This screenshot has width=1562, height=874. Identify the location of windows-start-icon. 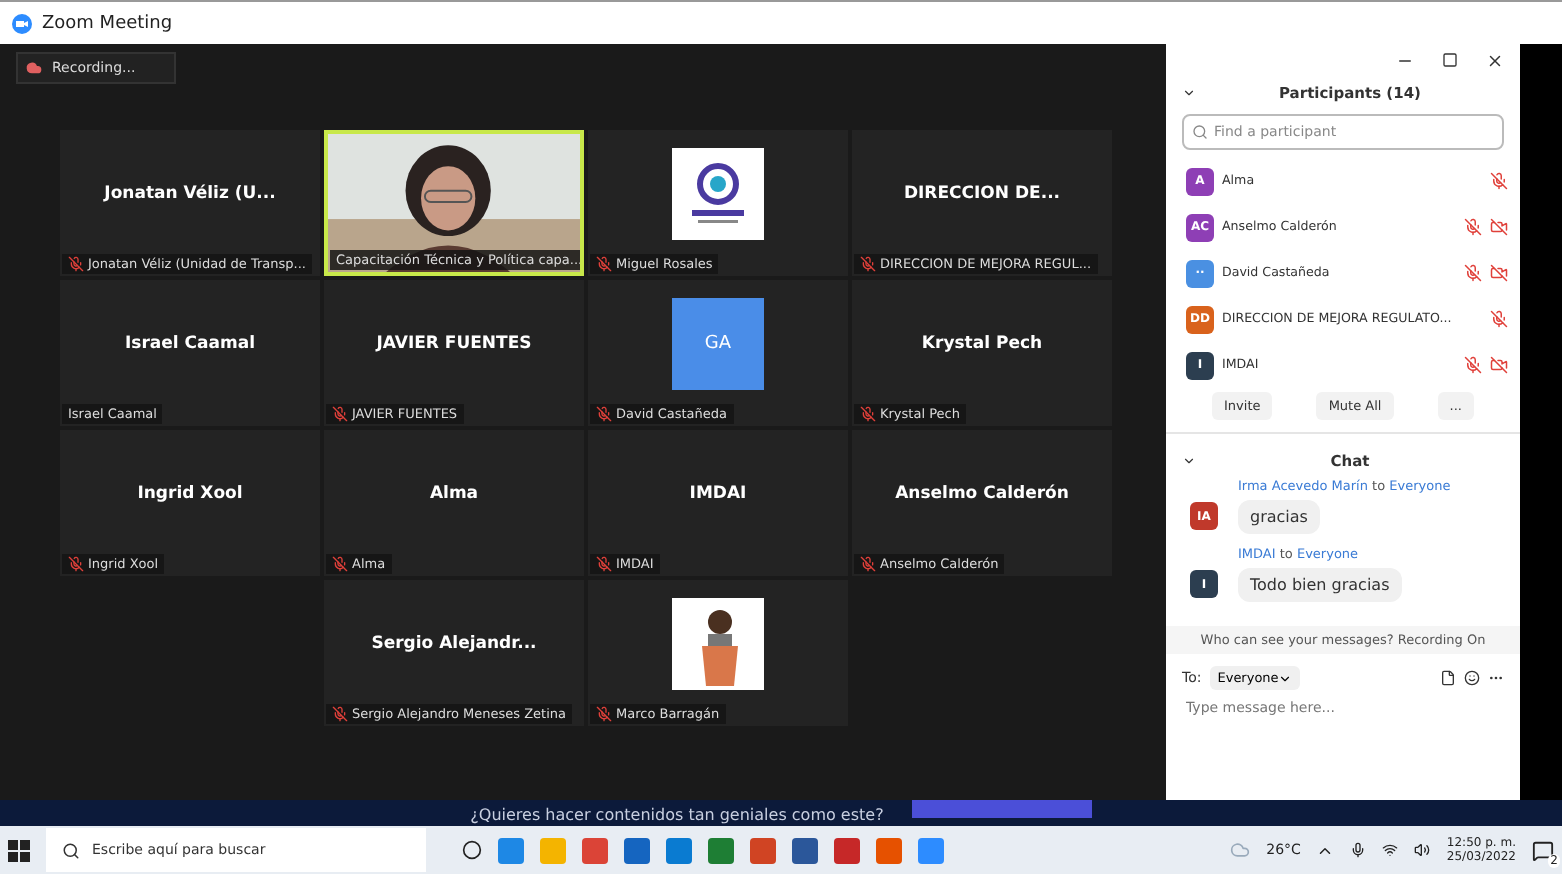
(19, 850).